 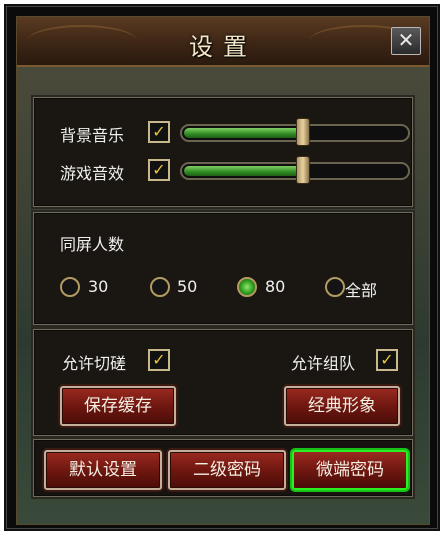 What do you see at coordinates (187, 286) in the screenshot?
I see `radio-50-label: 50` at bounding box center [187, 286].